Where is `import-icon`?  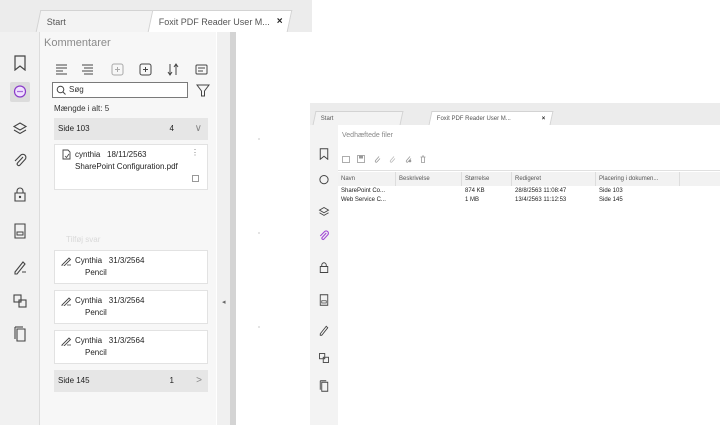
import-icon is located at coordinates (117, 69).